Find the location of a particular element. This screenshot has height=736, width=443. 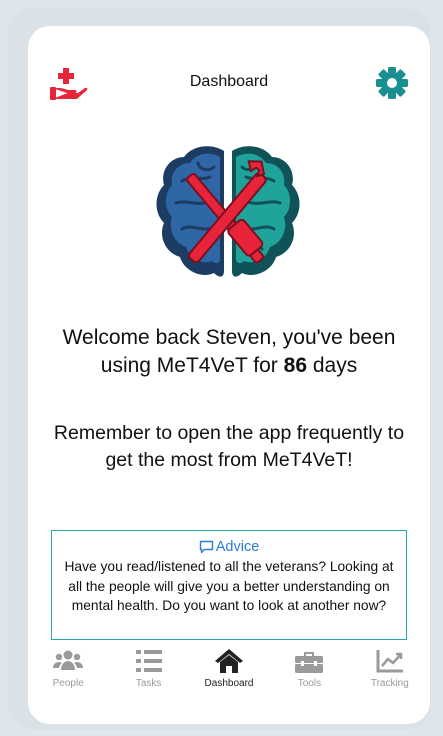

days-label: days is located at coordinates (335, 365).